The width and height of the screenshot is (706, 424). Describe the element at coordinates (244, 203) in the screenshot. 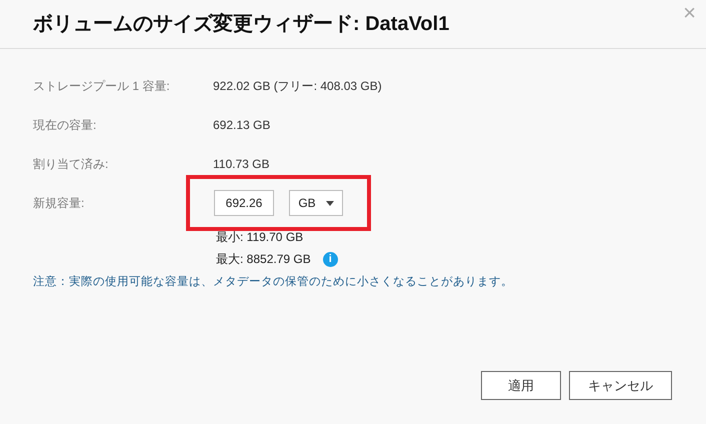

I see `capacity-input: 692.26` at that location.